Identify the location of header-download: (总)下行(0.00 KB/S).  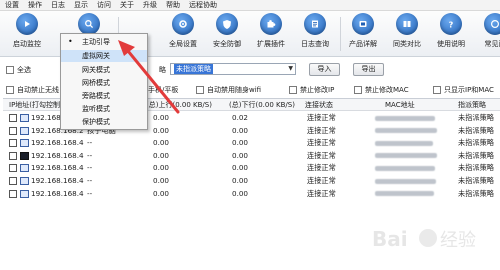
(262, 105).